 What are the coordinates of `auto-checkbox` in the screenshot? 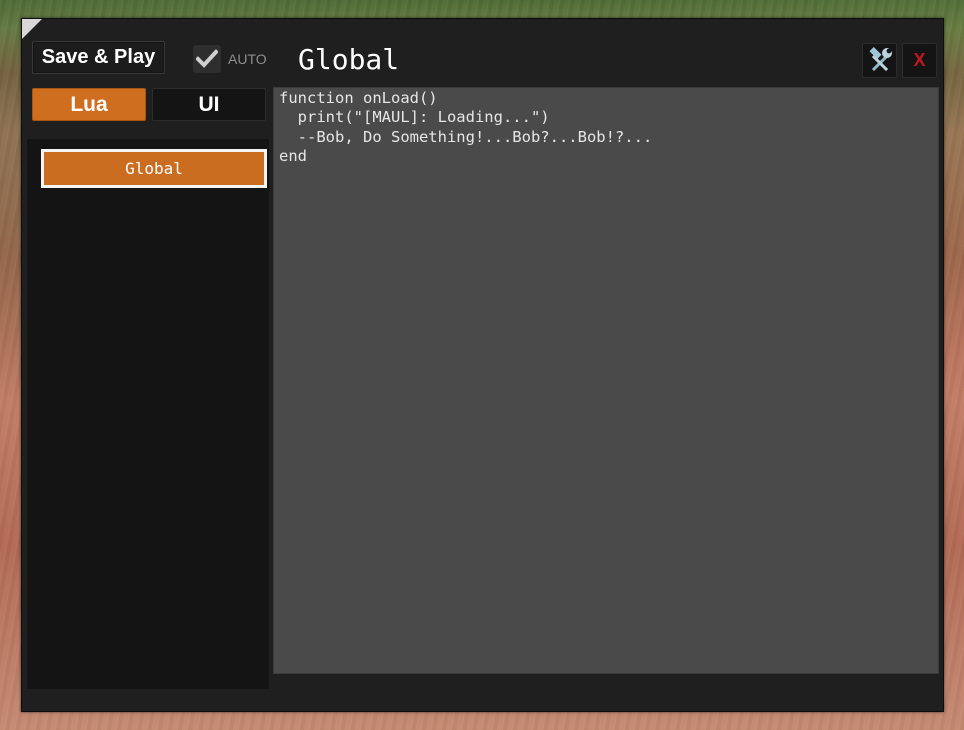 It's located at (207, 59).